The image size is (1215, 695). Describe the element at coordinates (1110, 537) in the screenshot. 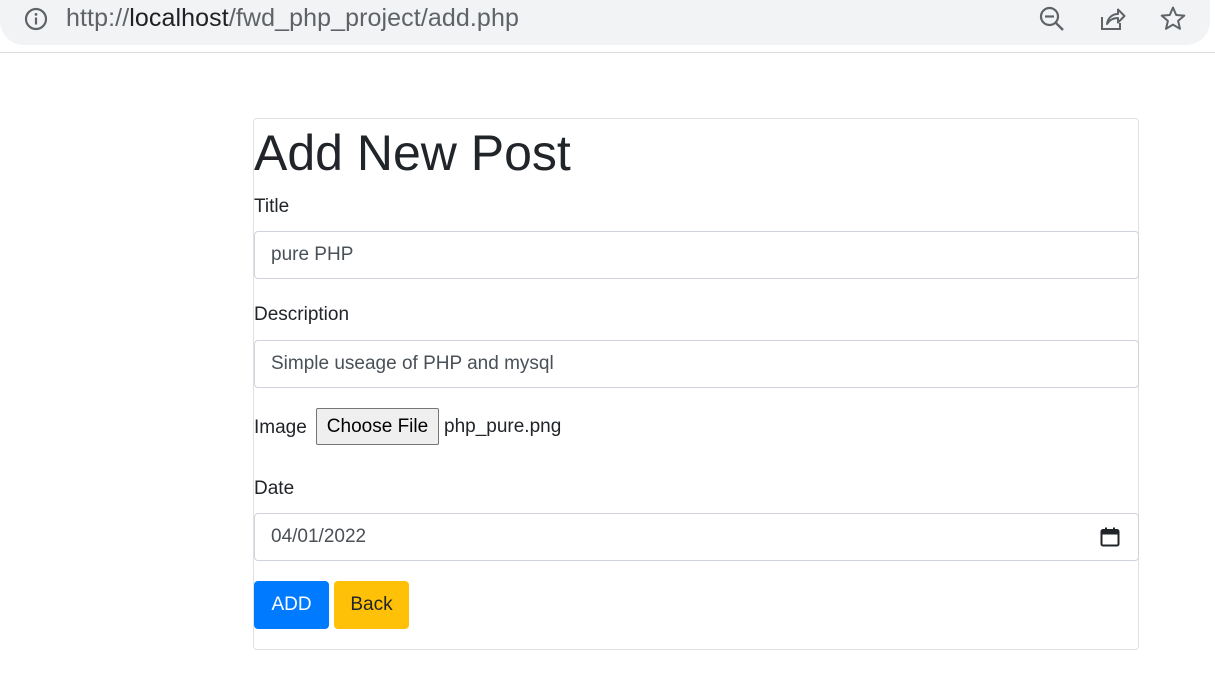

I see `calendar-icon` at that location.